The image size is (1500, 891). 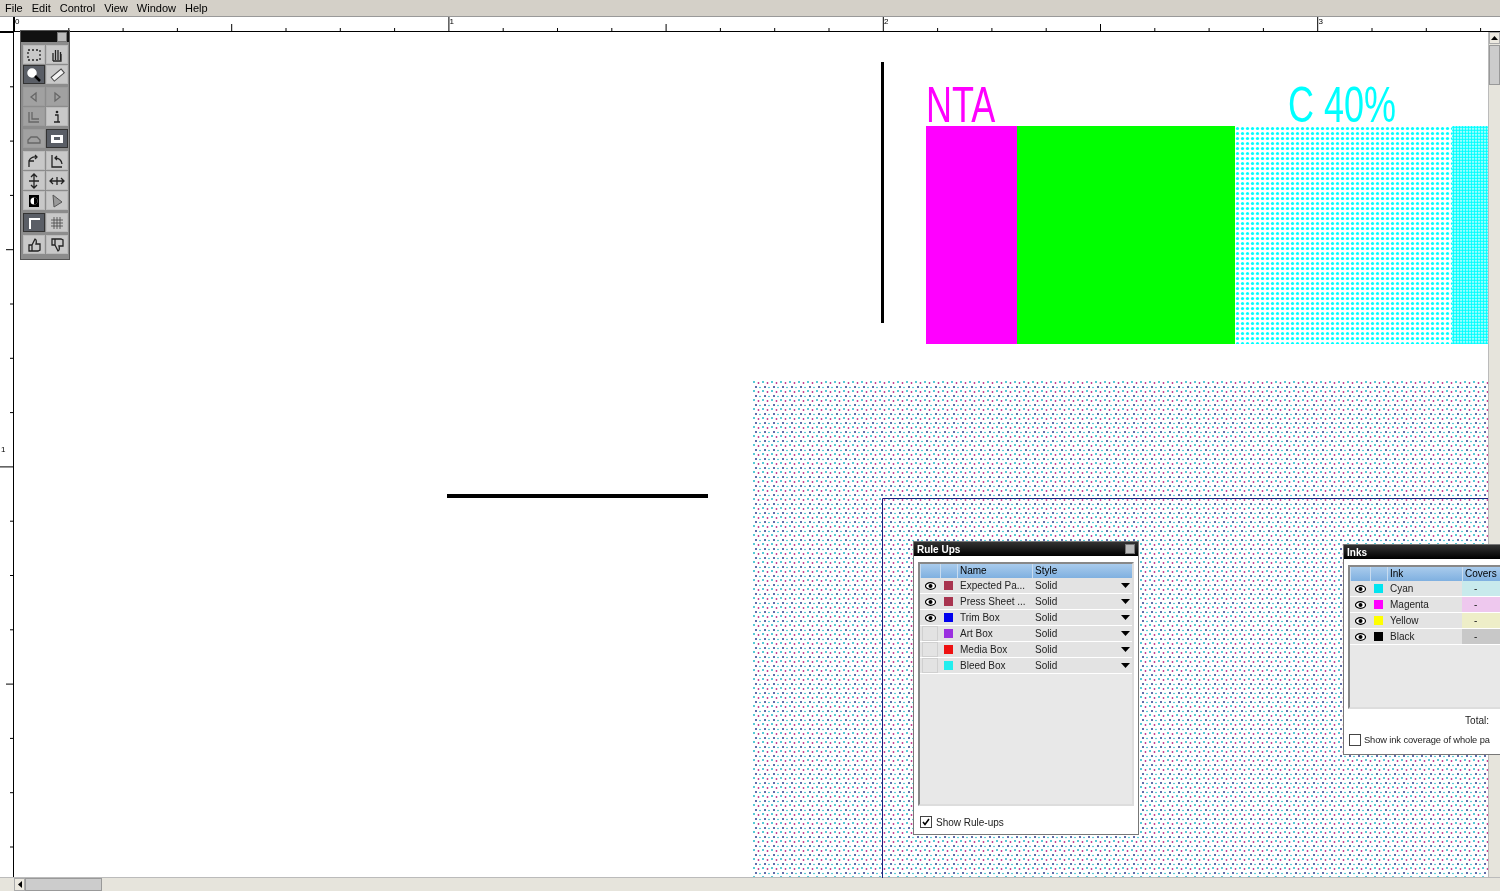 What do you see at coordinates (117, 8) in the screenshot?
I see `menu-item: View` at bounding box center [117, 8].